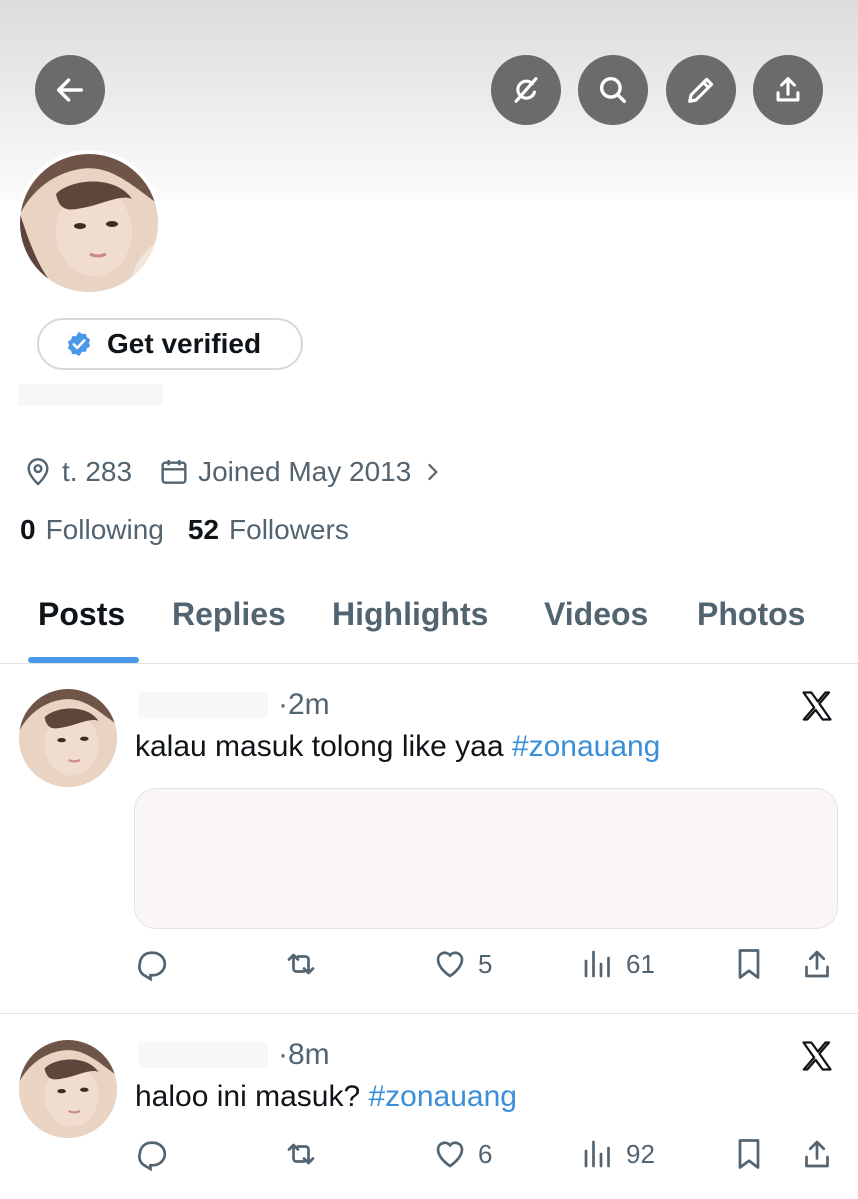 The height and width of the screenshot is (1199, 858). Describe the element at coordinates (289, 529) in the screenshot. I see `followers-label: Followers` at that location.